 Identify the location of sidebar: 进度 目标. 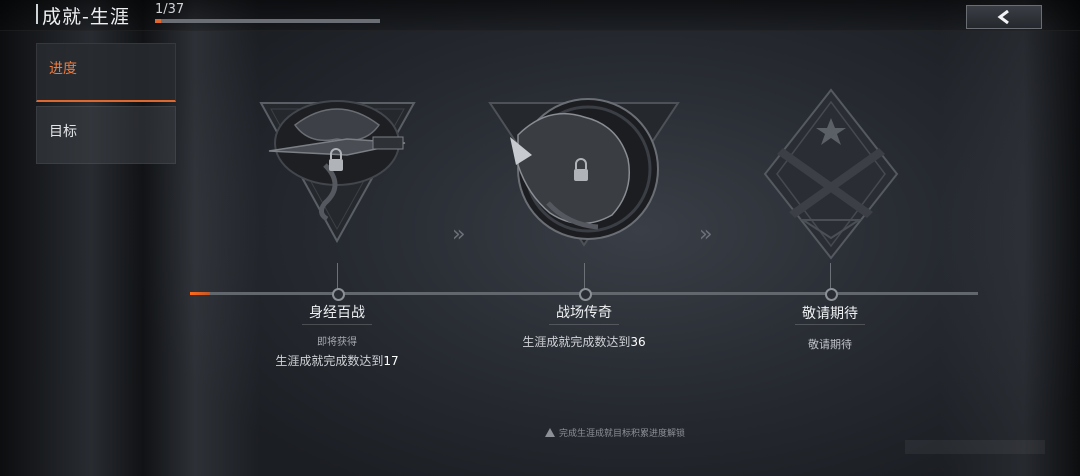
(106, 105).